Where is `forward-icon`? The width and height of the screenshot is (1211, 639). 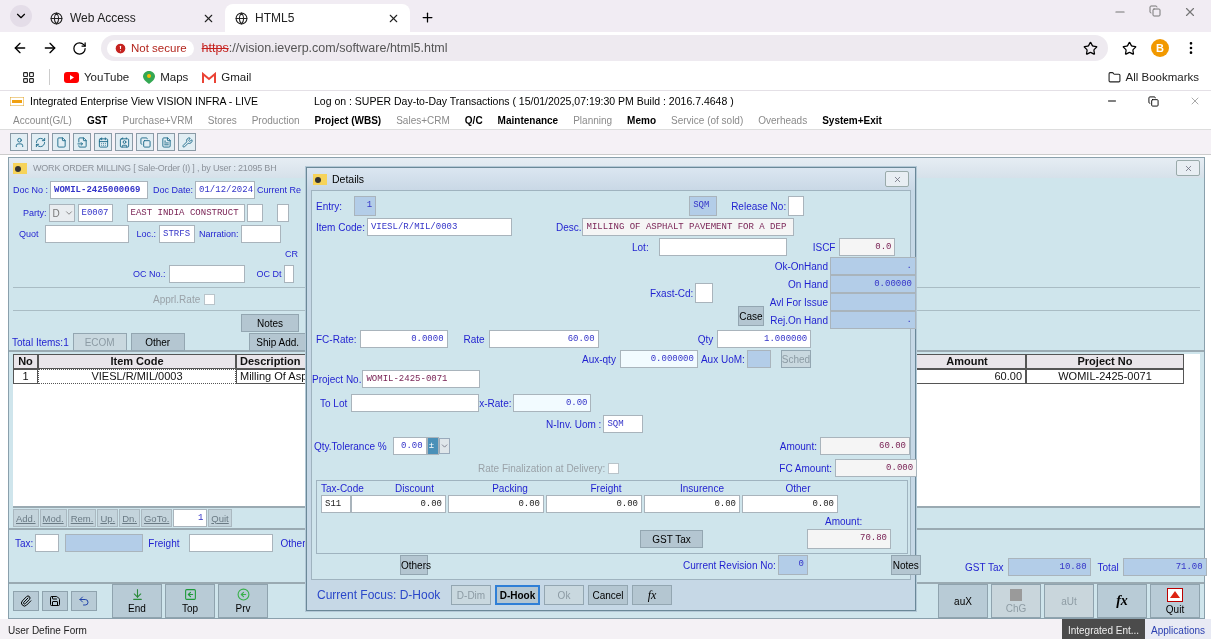
forward-icon is located at coordinates (50, 48).